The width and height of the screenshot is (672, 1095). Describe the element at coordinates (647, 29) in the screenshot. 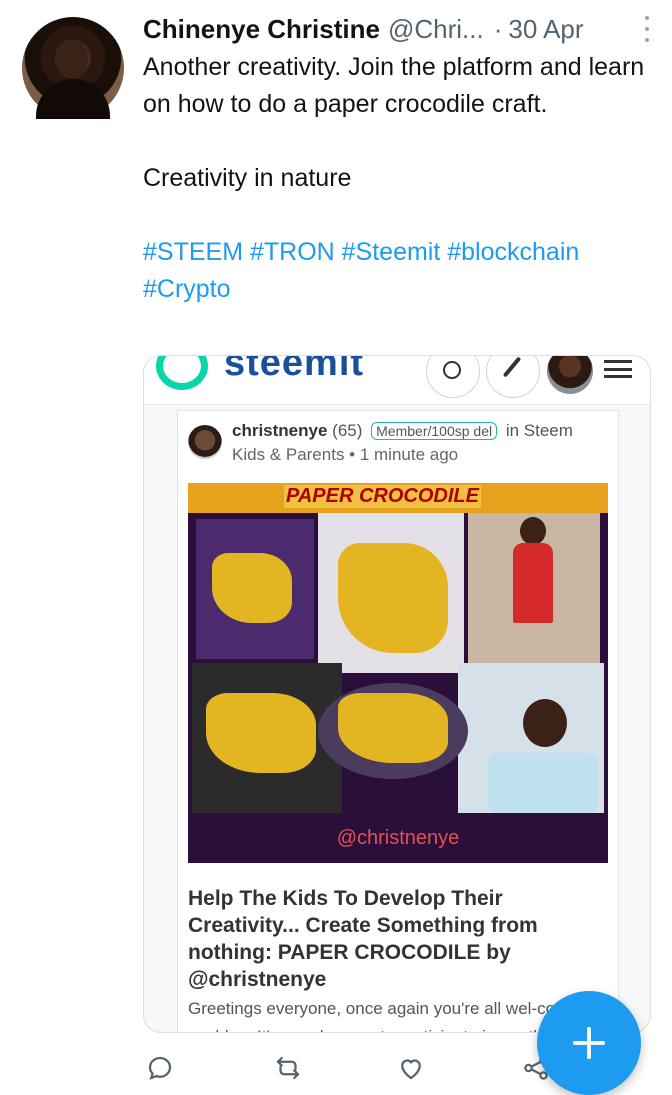

I see `more-vertical-icon` at that location.